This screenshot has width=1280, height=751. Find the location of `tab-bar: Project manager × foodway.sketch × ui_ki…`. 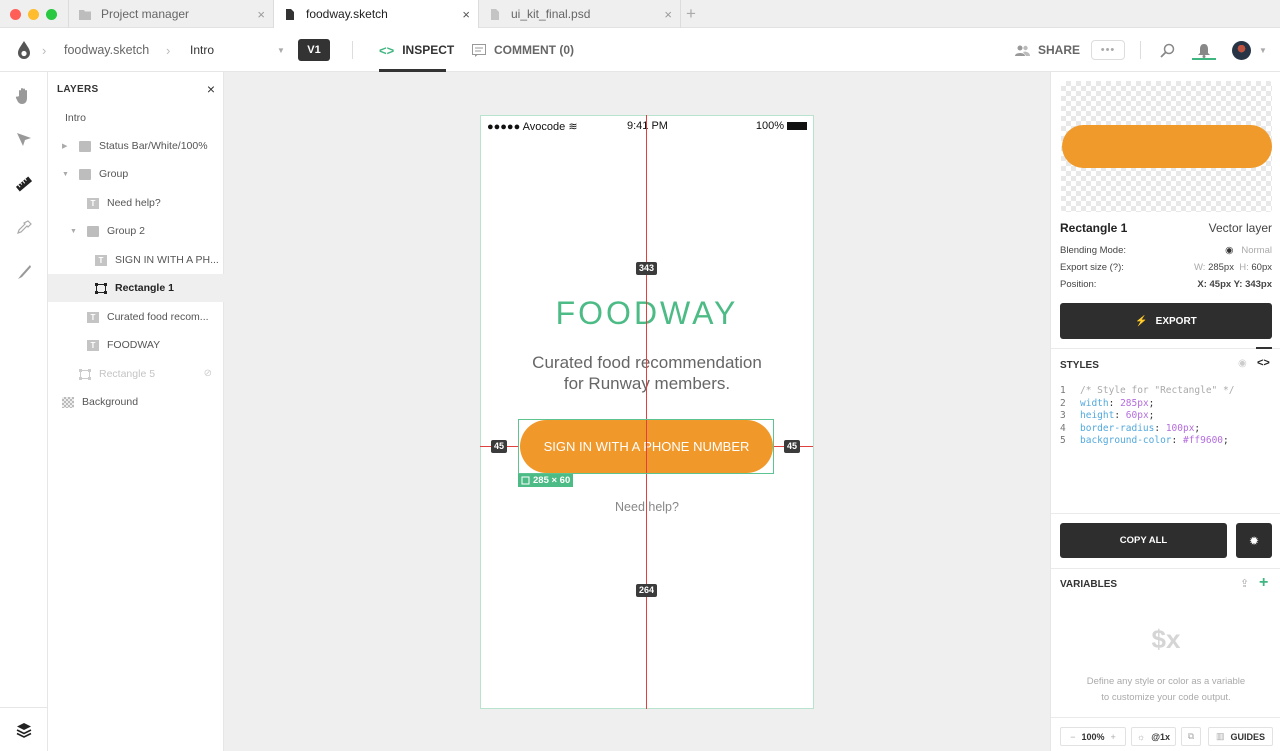

tab-bar: Project manager × foodway.sketch × ui_ki… is located at coordinates (640, 14).